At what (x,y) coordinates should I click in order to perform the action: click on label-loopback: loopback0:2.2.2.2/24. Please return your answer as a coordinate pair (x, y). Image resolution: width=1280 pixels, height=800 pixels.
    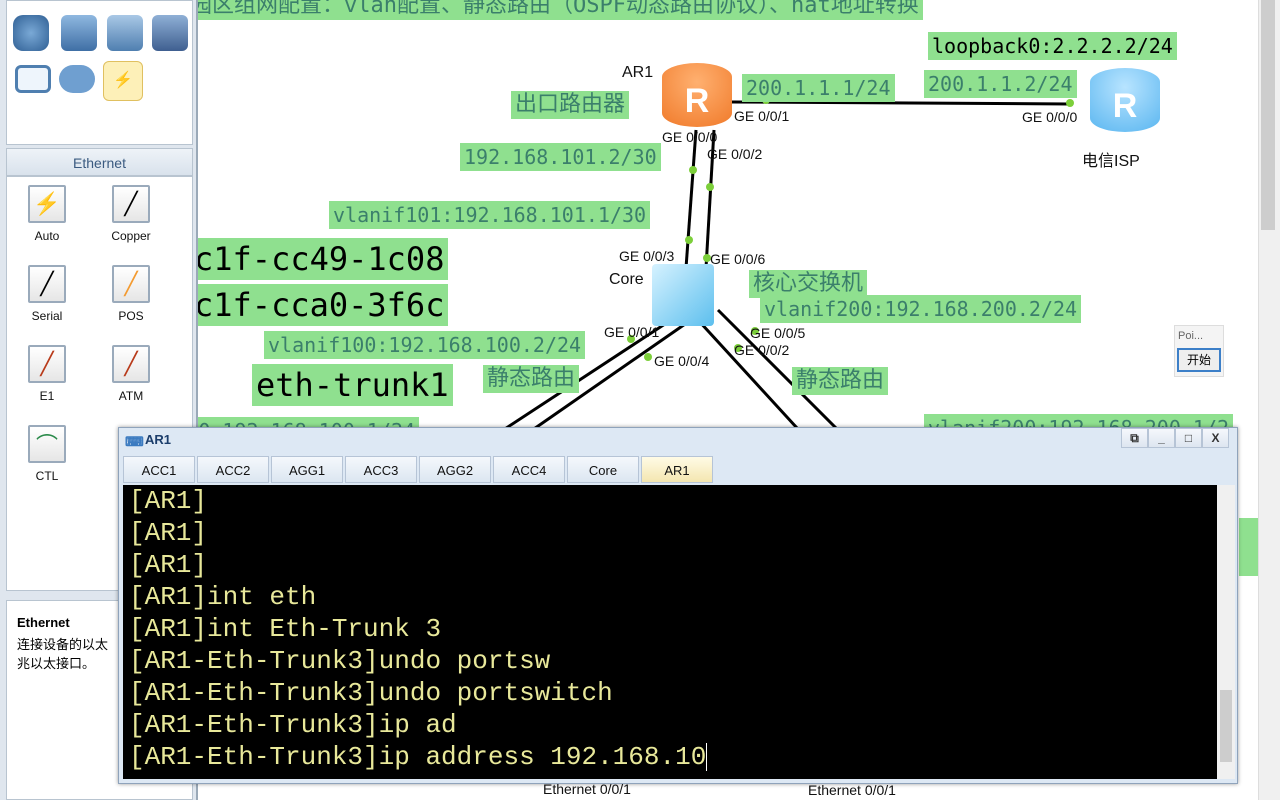
    Looking at the image, I should click on (1052, 46).